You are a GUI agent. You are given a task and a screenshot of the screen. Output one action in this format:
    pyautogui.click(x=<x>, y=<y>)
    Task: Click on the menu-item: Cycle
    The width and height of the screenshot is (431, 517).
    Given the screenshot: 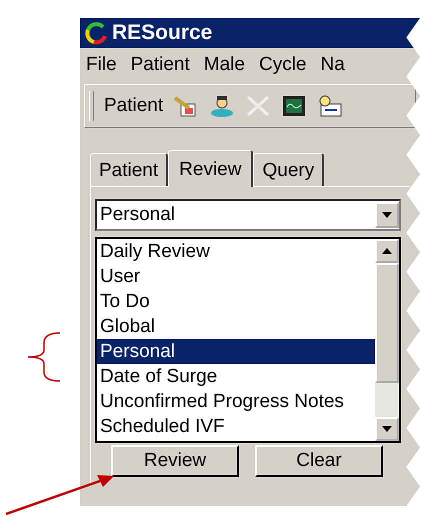 What is the action you would take?
    pyautogui.click(x=282, y=65)
    